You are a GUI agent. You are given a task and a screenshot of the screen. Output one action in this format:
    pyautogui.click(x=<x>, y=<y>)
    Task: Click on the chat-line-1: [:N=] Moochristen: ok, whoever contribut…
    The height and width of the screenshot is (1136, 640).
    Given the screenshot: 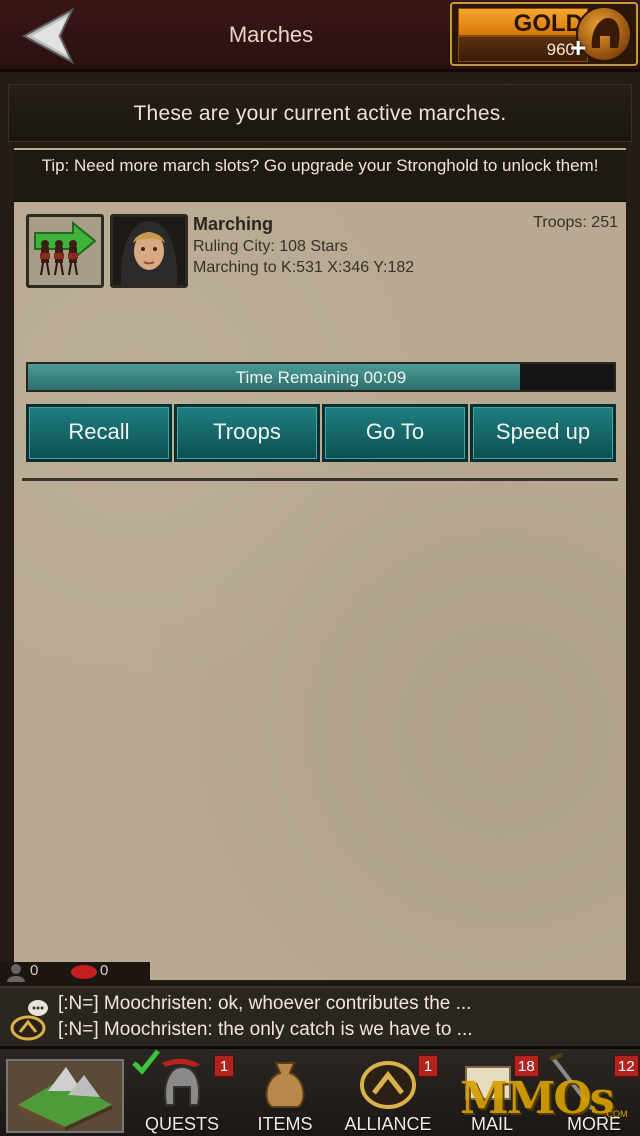 What is the action you would take?
    pyautogui.click(x=265, y=1003)
    